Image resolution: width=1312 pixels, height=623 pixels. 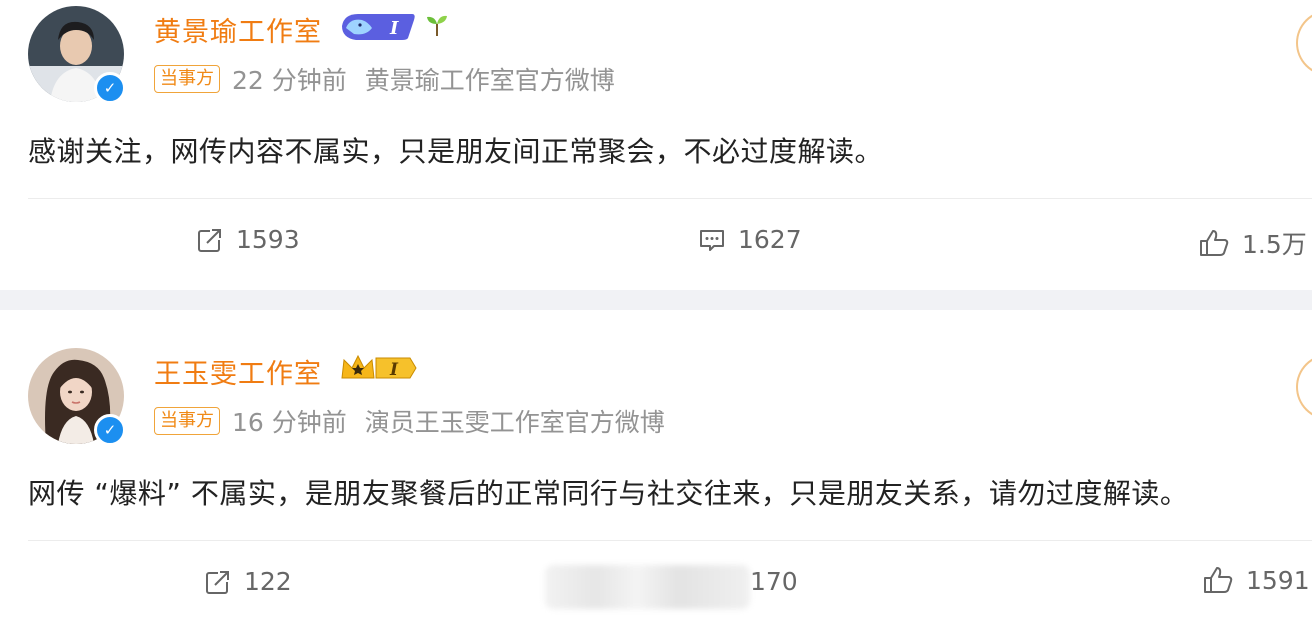 I want to click on crown-icon: I, so click(x=379, y=370).